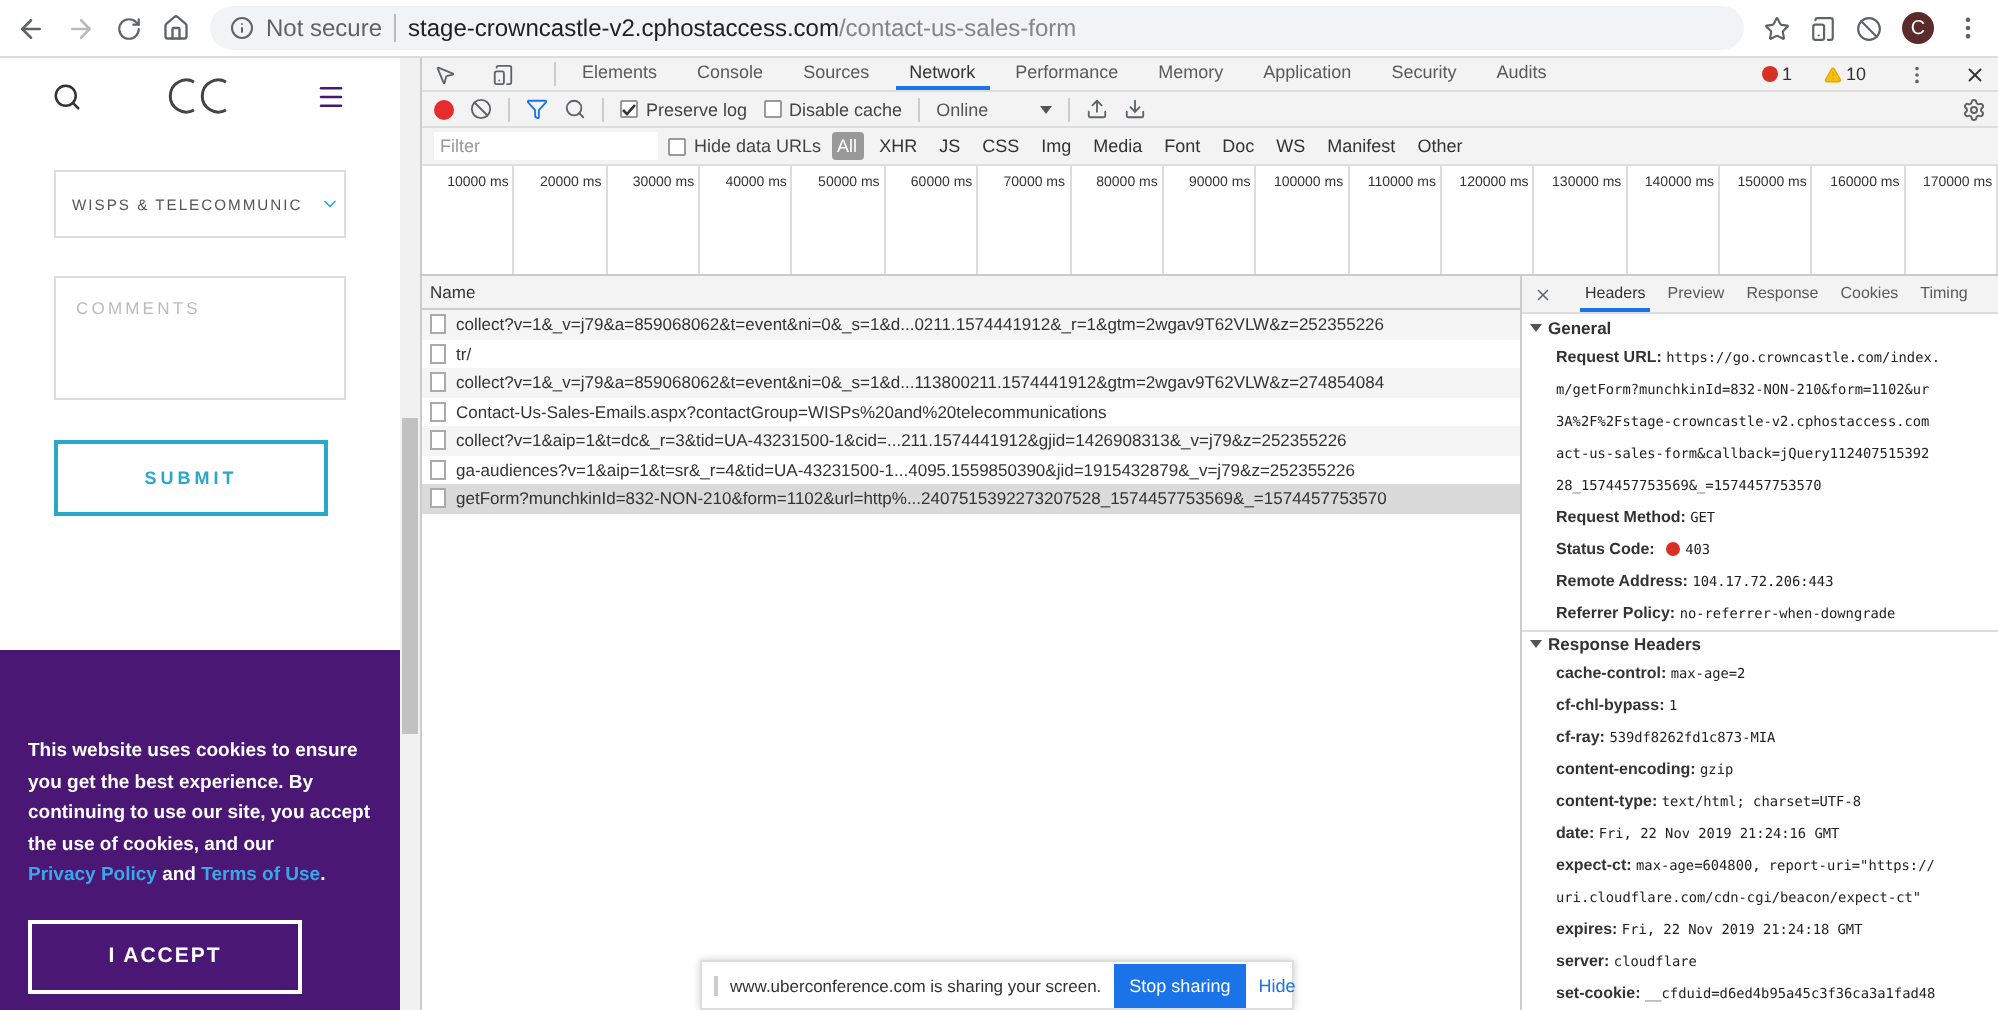  What do you see at coordinates (620, 74) in the screenshot?
I see `devtools-tab: Elements` at bounding box center [620, 74].